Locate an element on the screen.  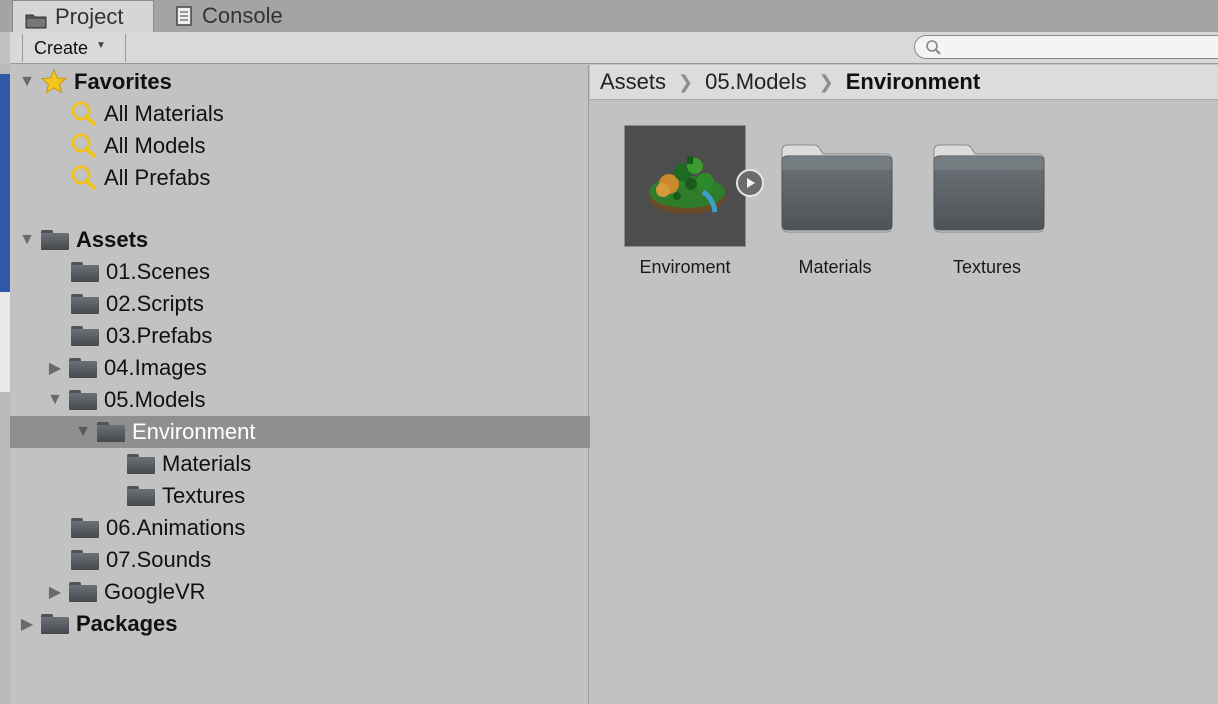
tree-item-images: ▶ 04.Images is located at coordinates (317, 368).